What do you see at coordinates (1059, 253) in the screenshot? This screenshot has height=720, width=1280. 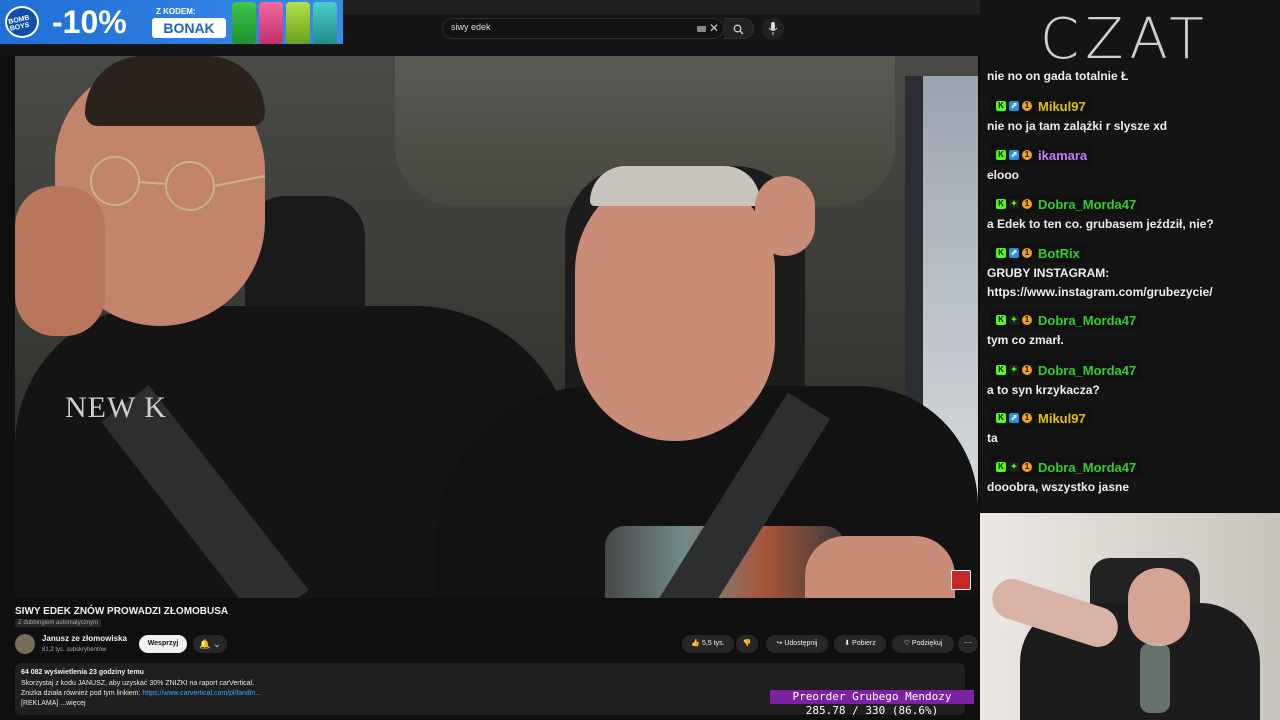 I see `chat-nick: BotRix` at bounding box center [1059, 253].